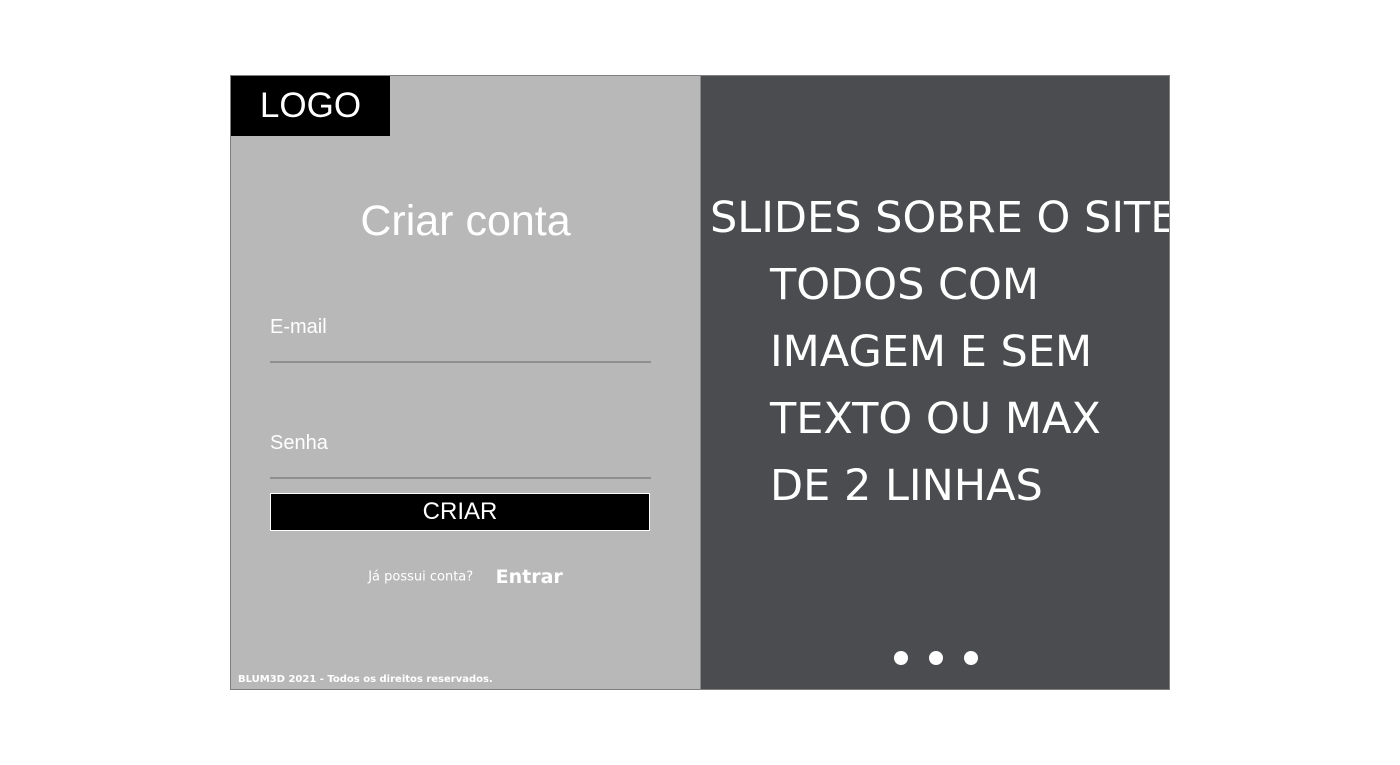 The height and width of the screenshot is (765, 1400). Describe the element at coordinates (460, 362) in the screenshot. I see `email-field-underline` at that location.